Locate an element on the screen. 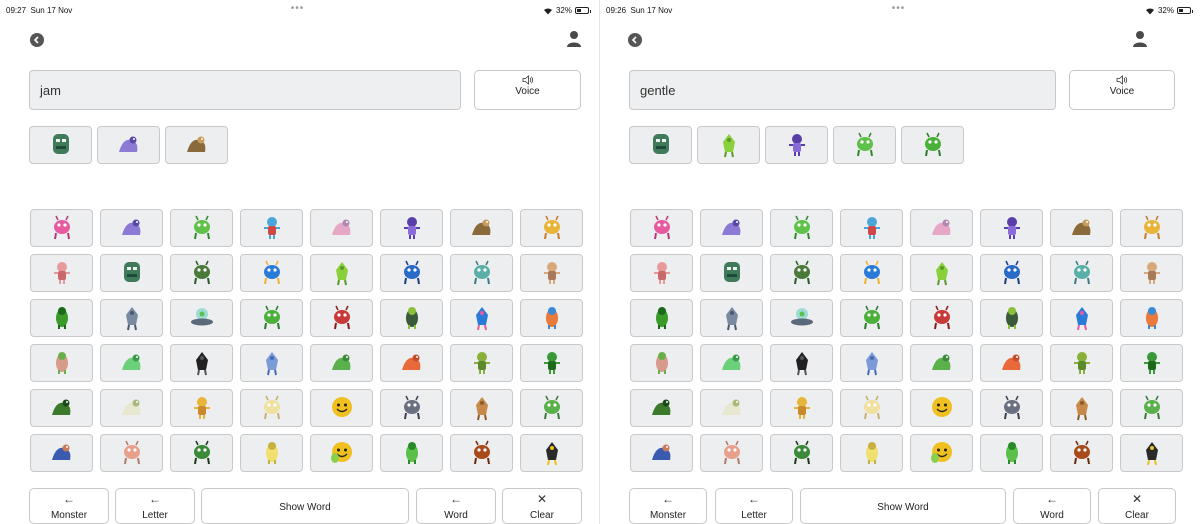 The width and height of the screenshot is (1201, 524). show-word-button: Show Word is located at coordinates (305, 506).